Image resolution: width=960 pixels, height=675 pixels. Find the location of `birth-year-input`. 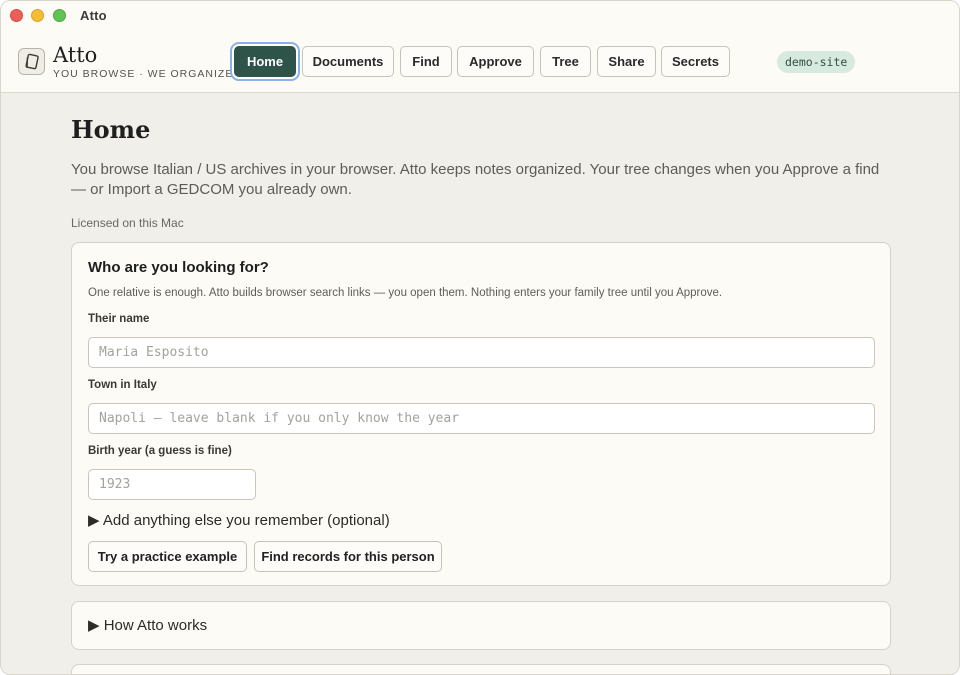

birth-year-input is located at coordinates (172, 484).